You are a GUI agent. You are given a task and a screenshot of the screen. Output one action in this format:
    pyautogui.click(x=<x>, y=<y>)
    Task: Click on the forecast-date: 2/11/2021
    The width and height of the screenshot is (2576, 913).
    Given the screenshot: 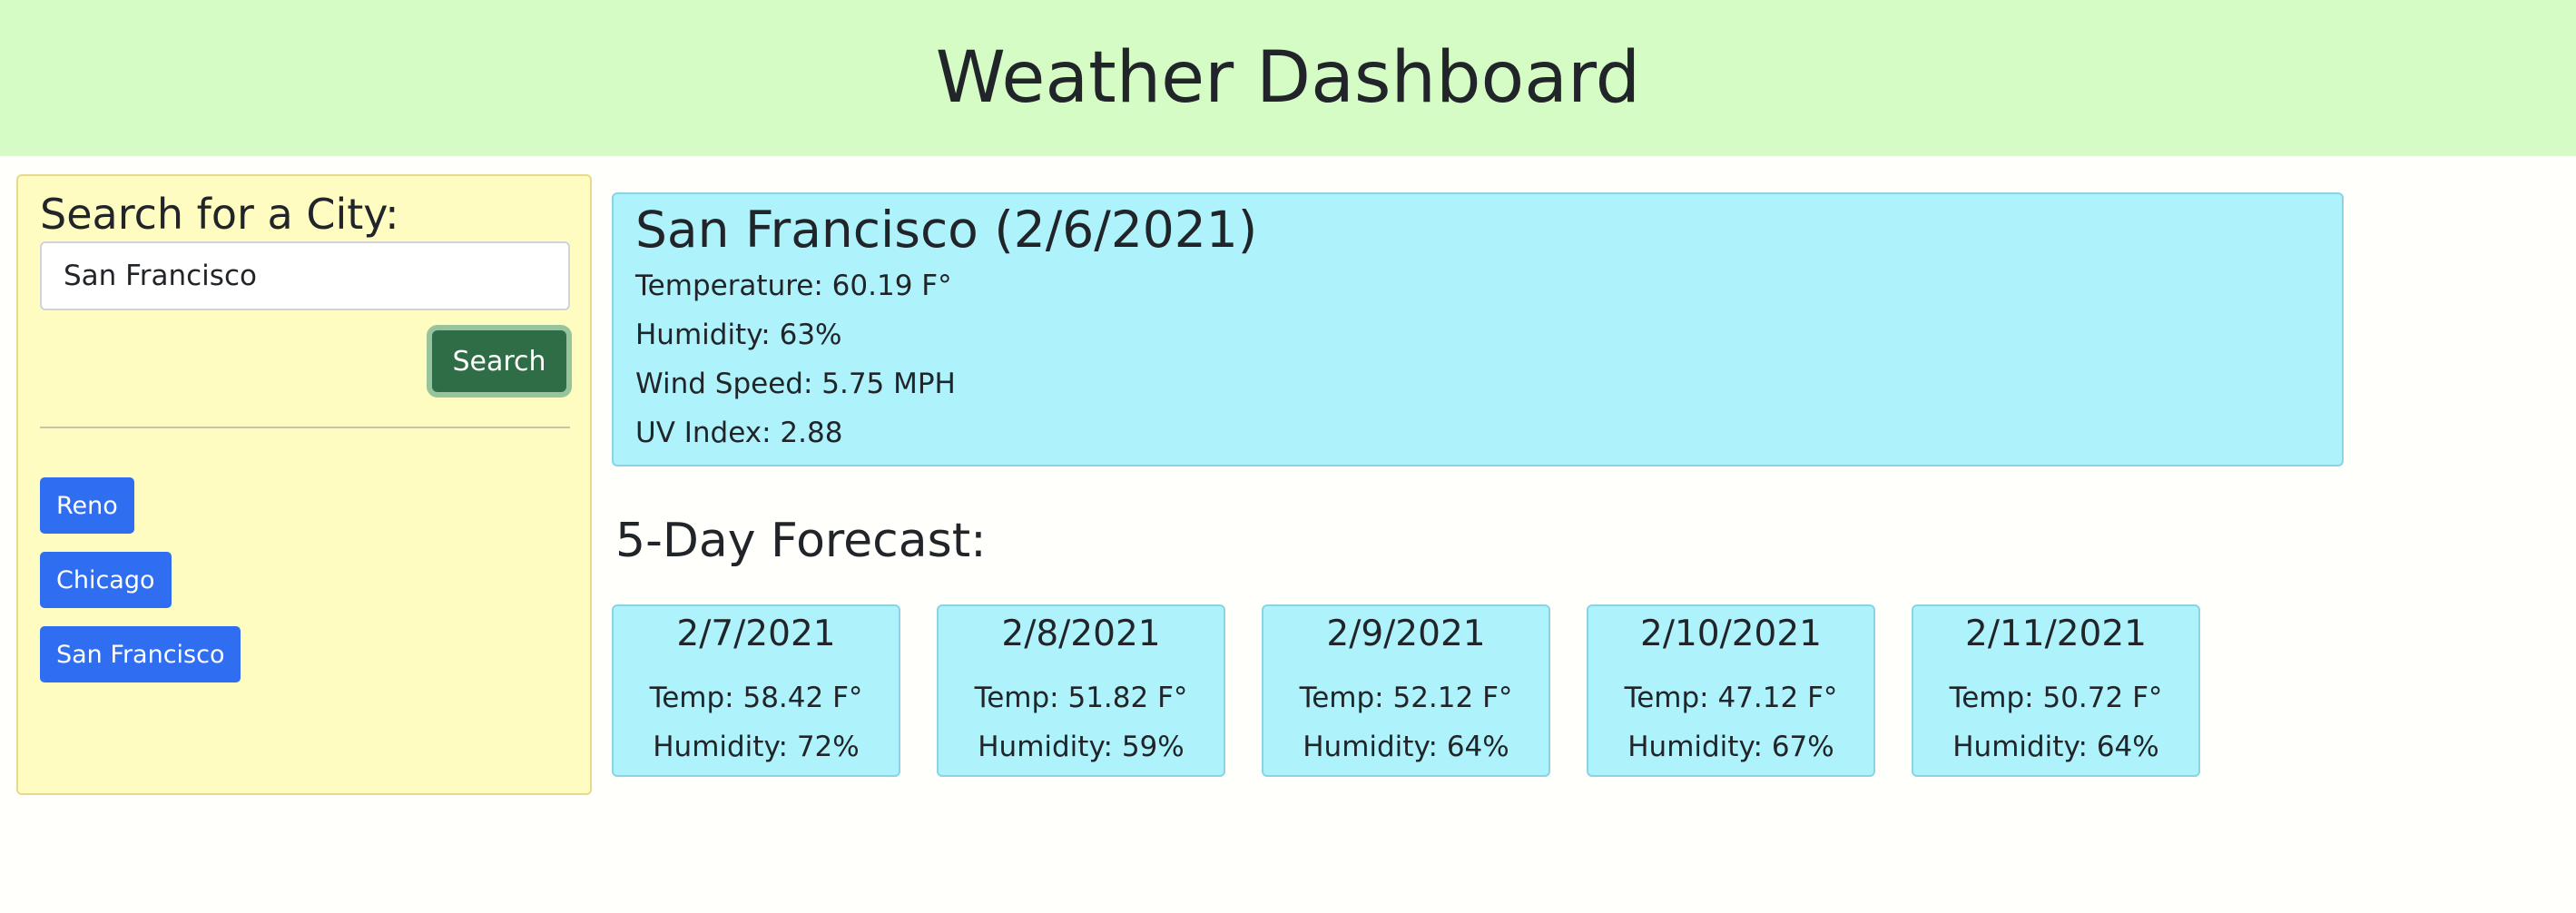 What is the action you would take?
    pyautogui.click(x=2056, y=634)
    